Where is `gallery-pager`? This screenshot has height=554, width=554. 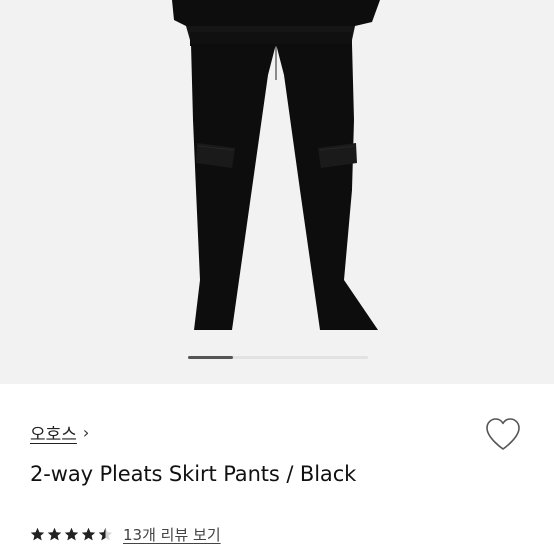 gallery-pager is located at coordinates (277, 359).